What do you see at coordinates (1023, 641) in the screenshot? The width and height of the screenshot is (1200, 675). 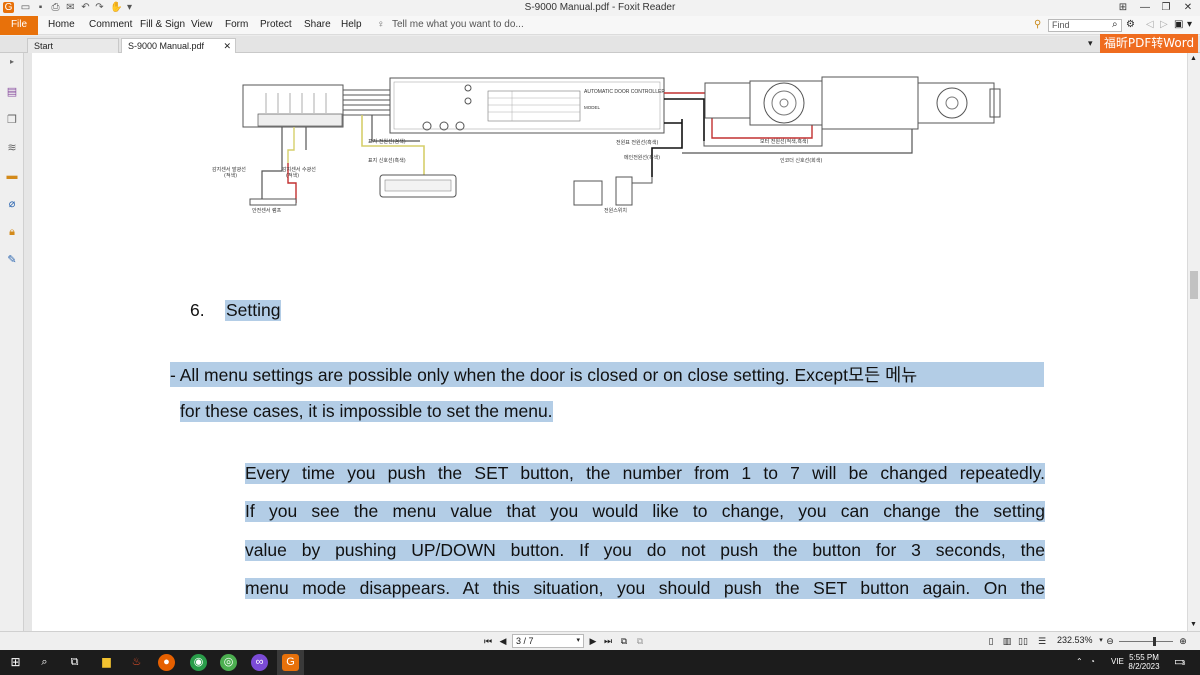 I see `facing-page-icon: ▯▯` at bounding box center [1023, 641].